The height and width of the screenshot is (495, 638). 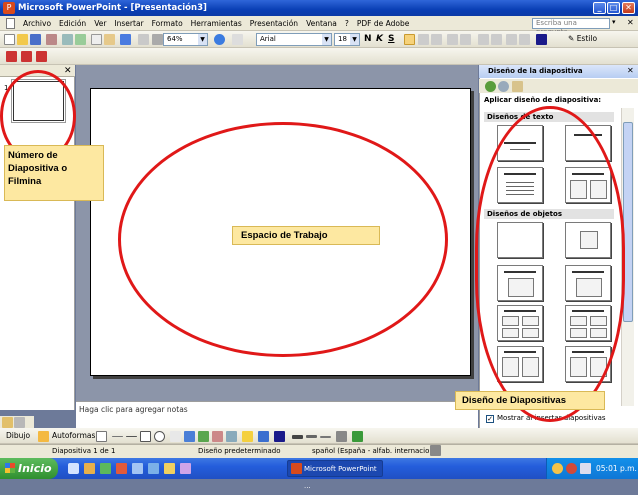 What do you see at coordinates (326, 39) in the screenshot?
I see `font-dropdown-icon: ▼` at bounding box center [326, 39].